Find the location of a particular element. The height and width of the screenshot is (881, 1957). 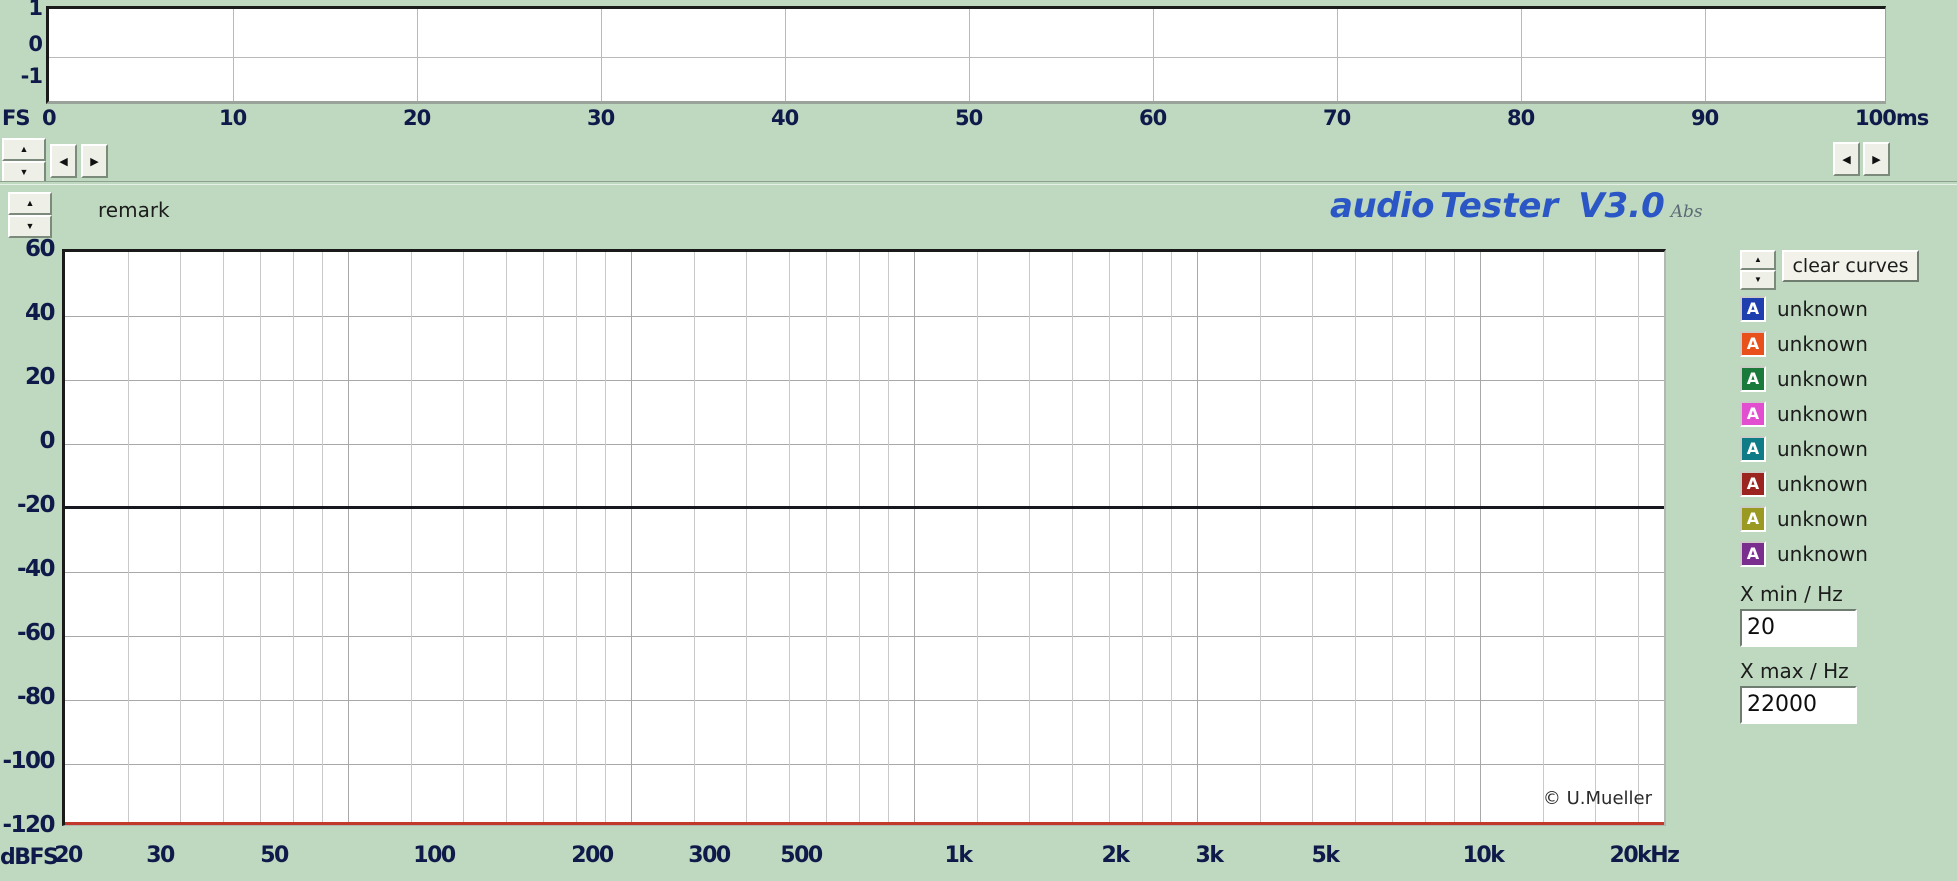

curve-color-swatch-4: A is located at coordinates (1753, 413).